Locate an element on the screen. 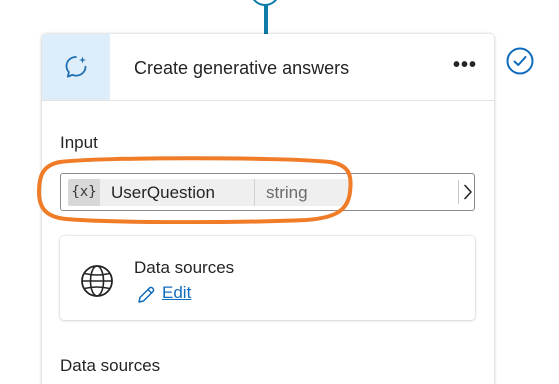 The height and width of the screenshot is (384, 559). globe-icon is located at coordinates (97, 281).